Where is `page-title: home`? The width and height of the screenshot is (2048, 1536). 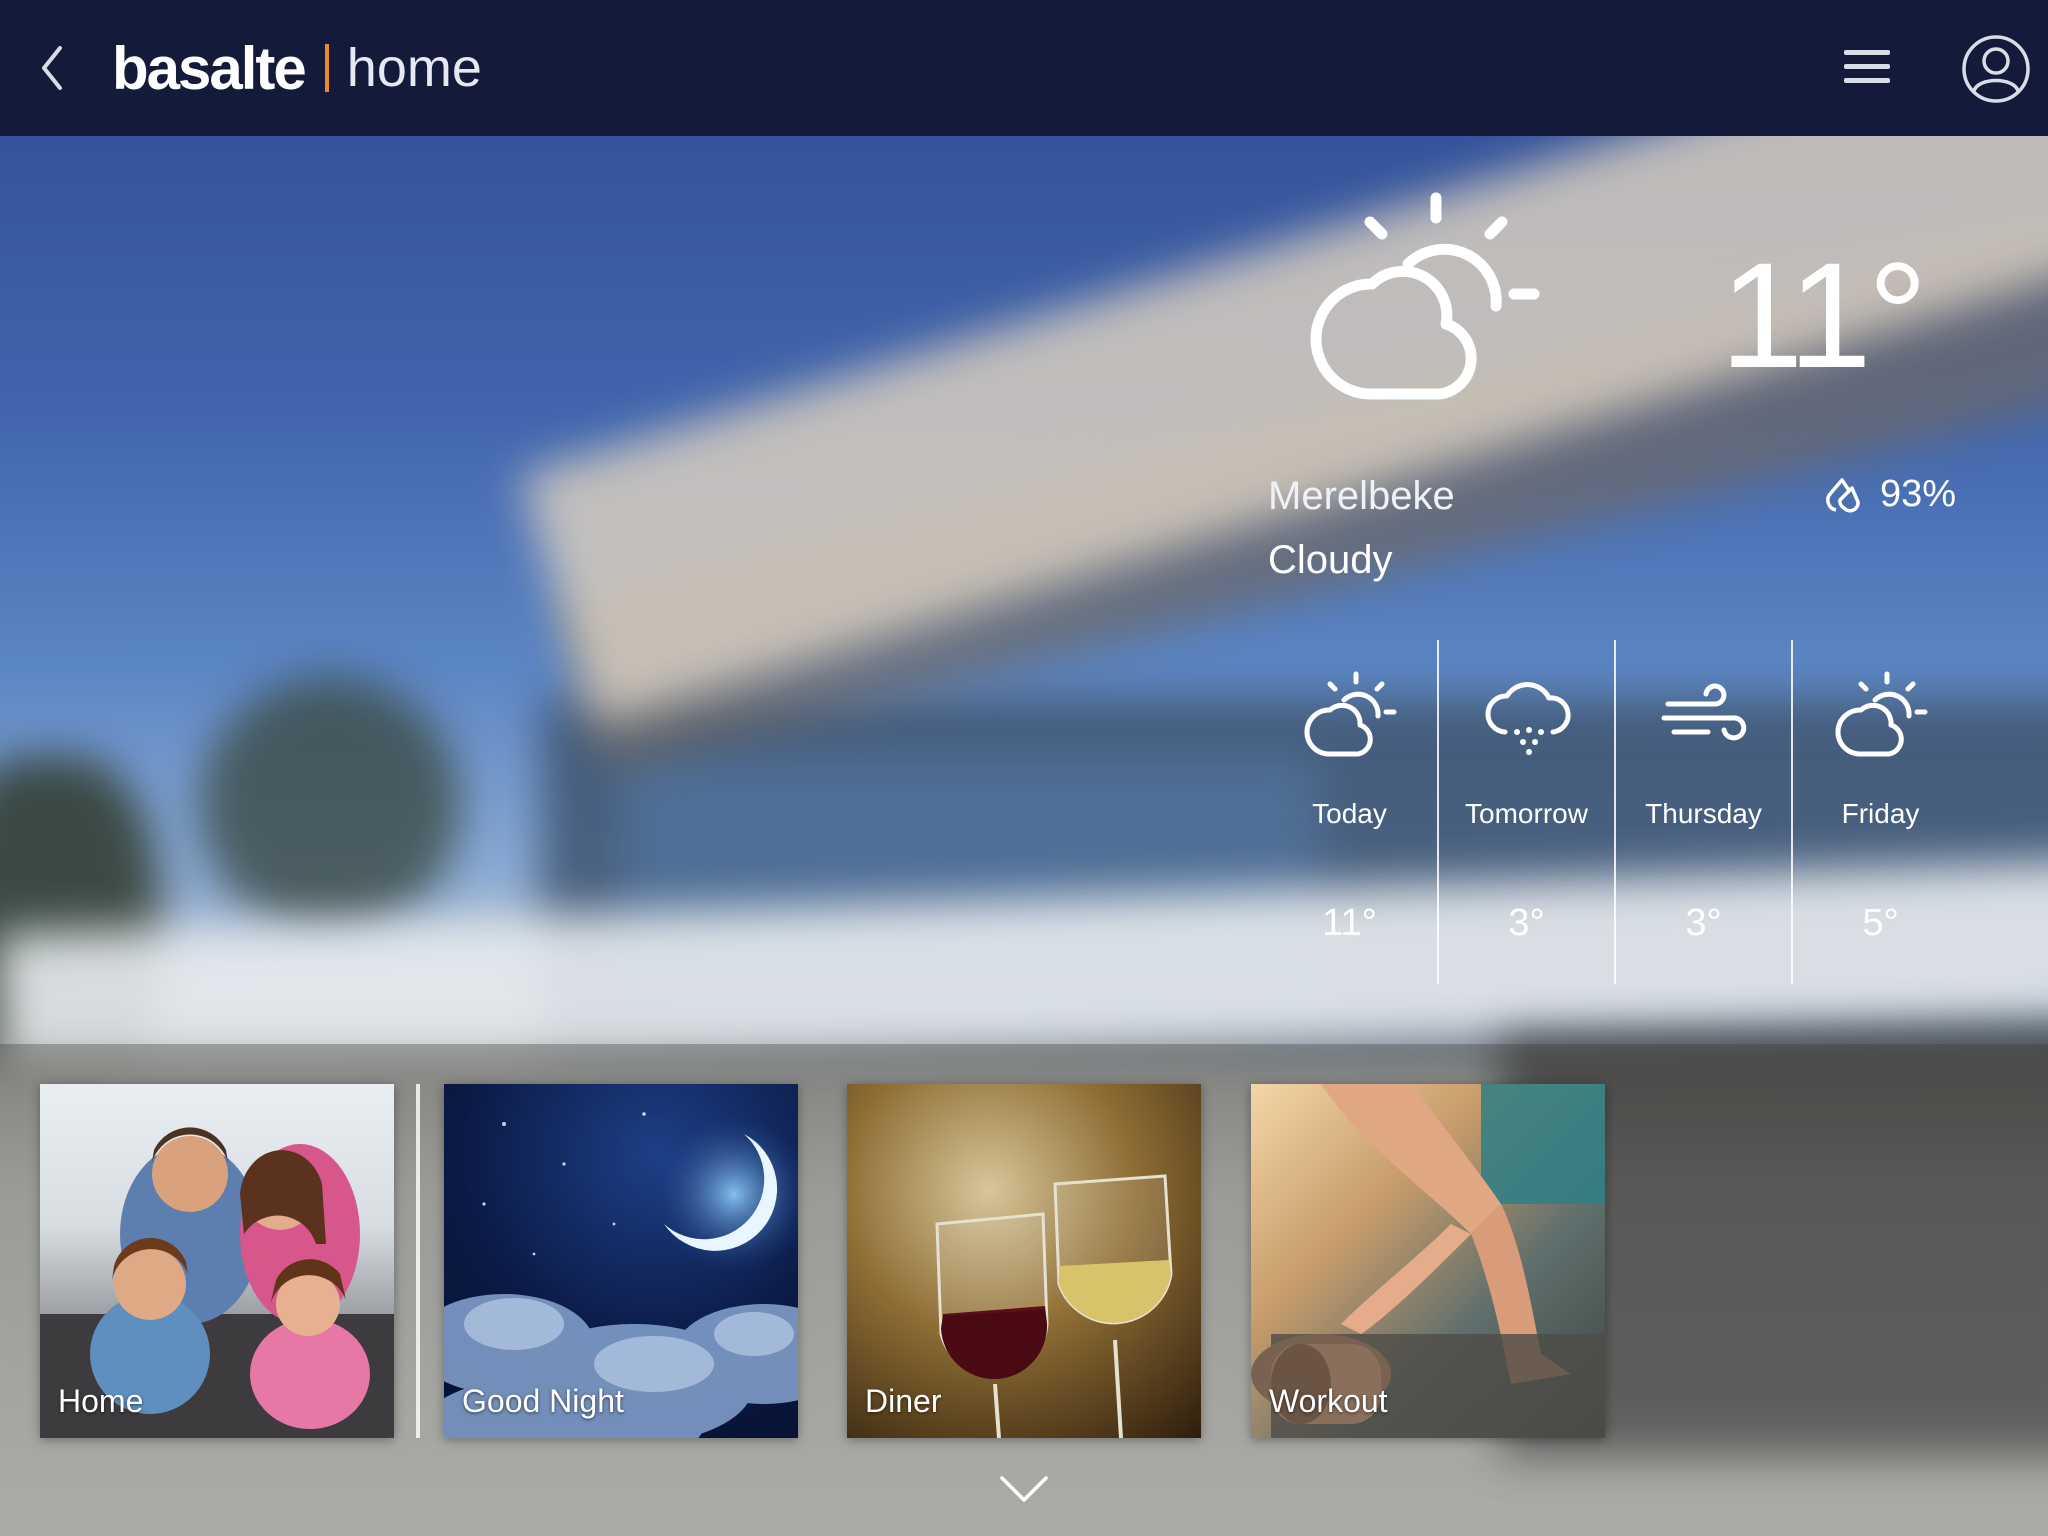
page-title: home is located at coordinates (414, 68).